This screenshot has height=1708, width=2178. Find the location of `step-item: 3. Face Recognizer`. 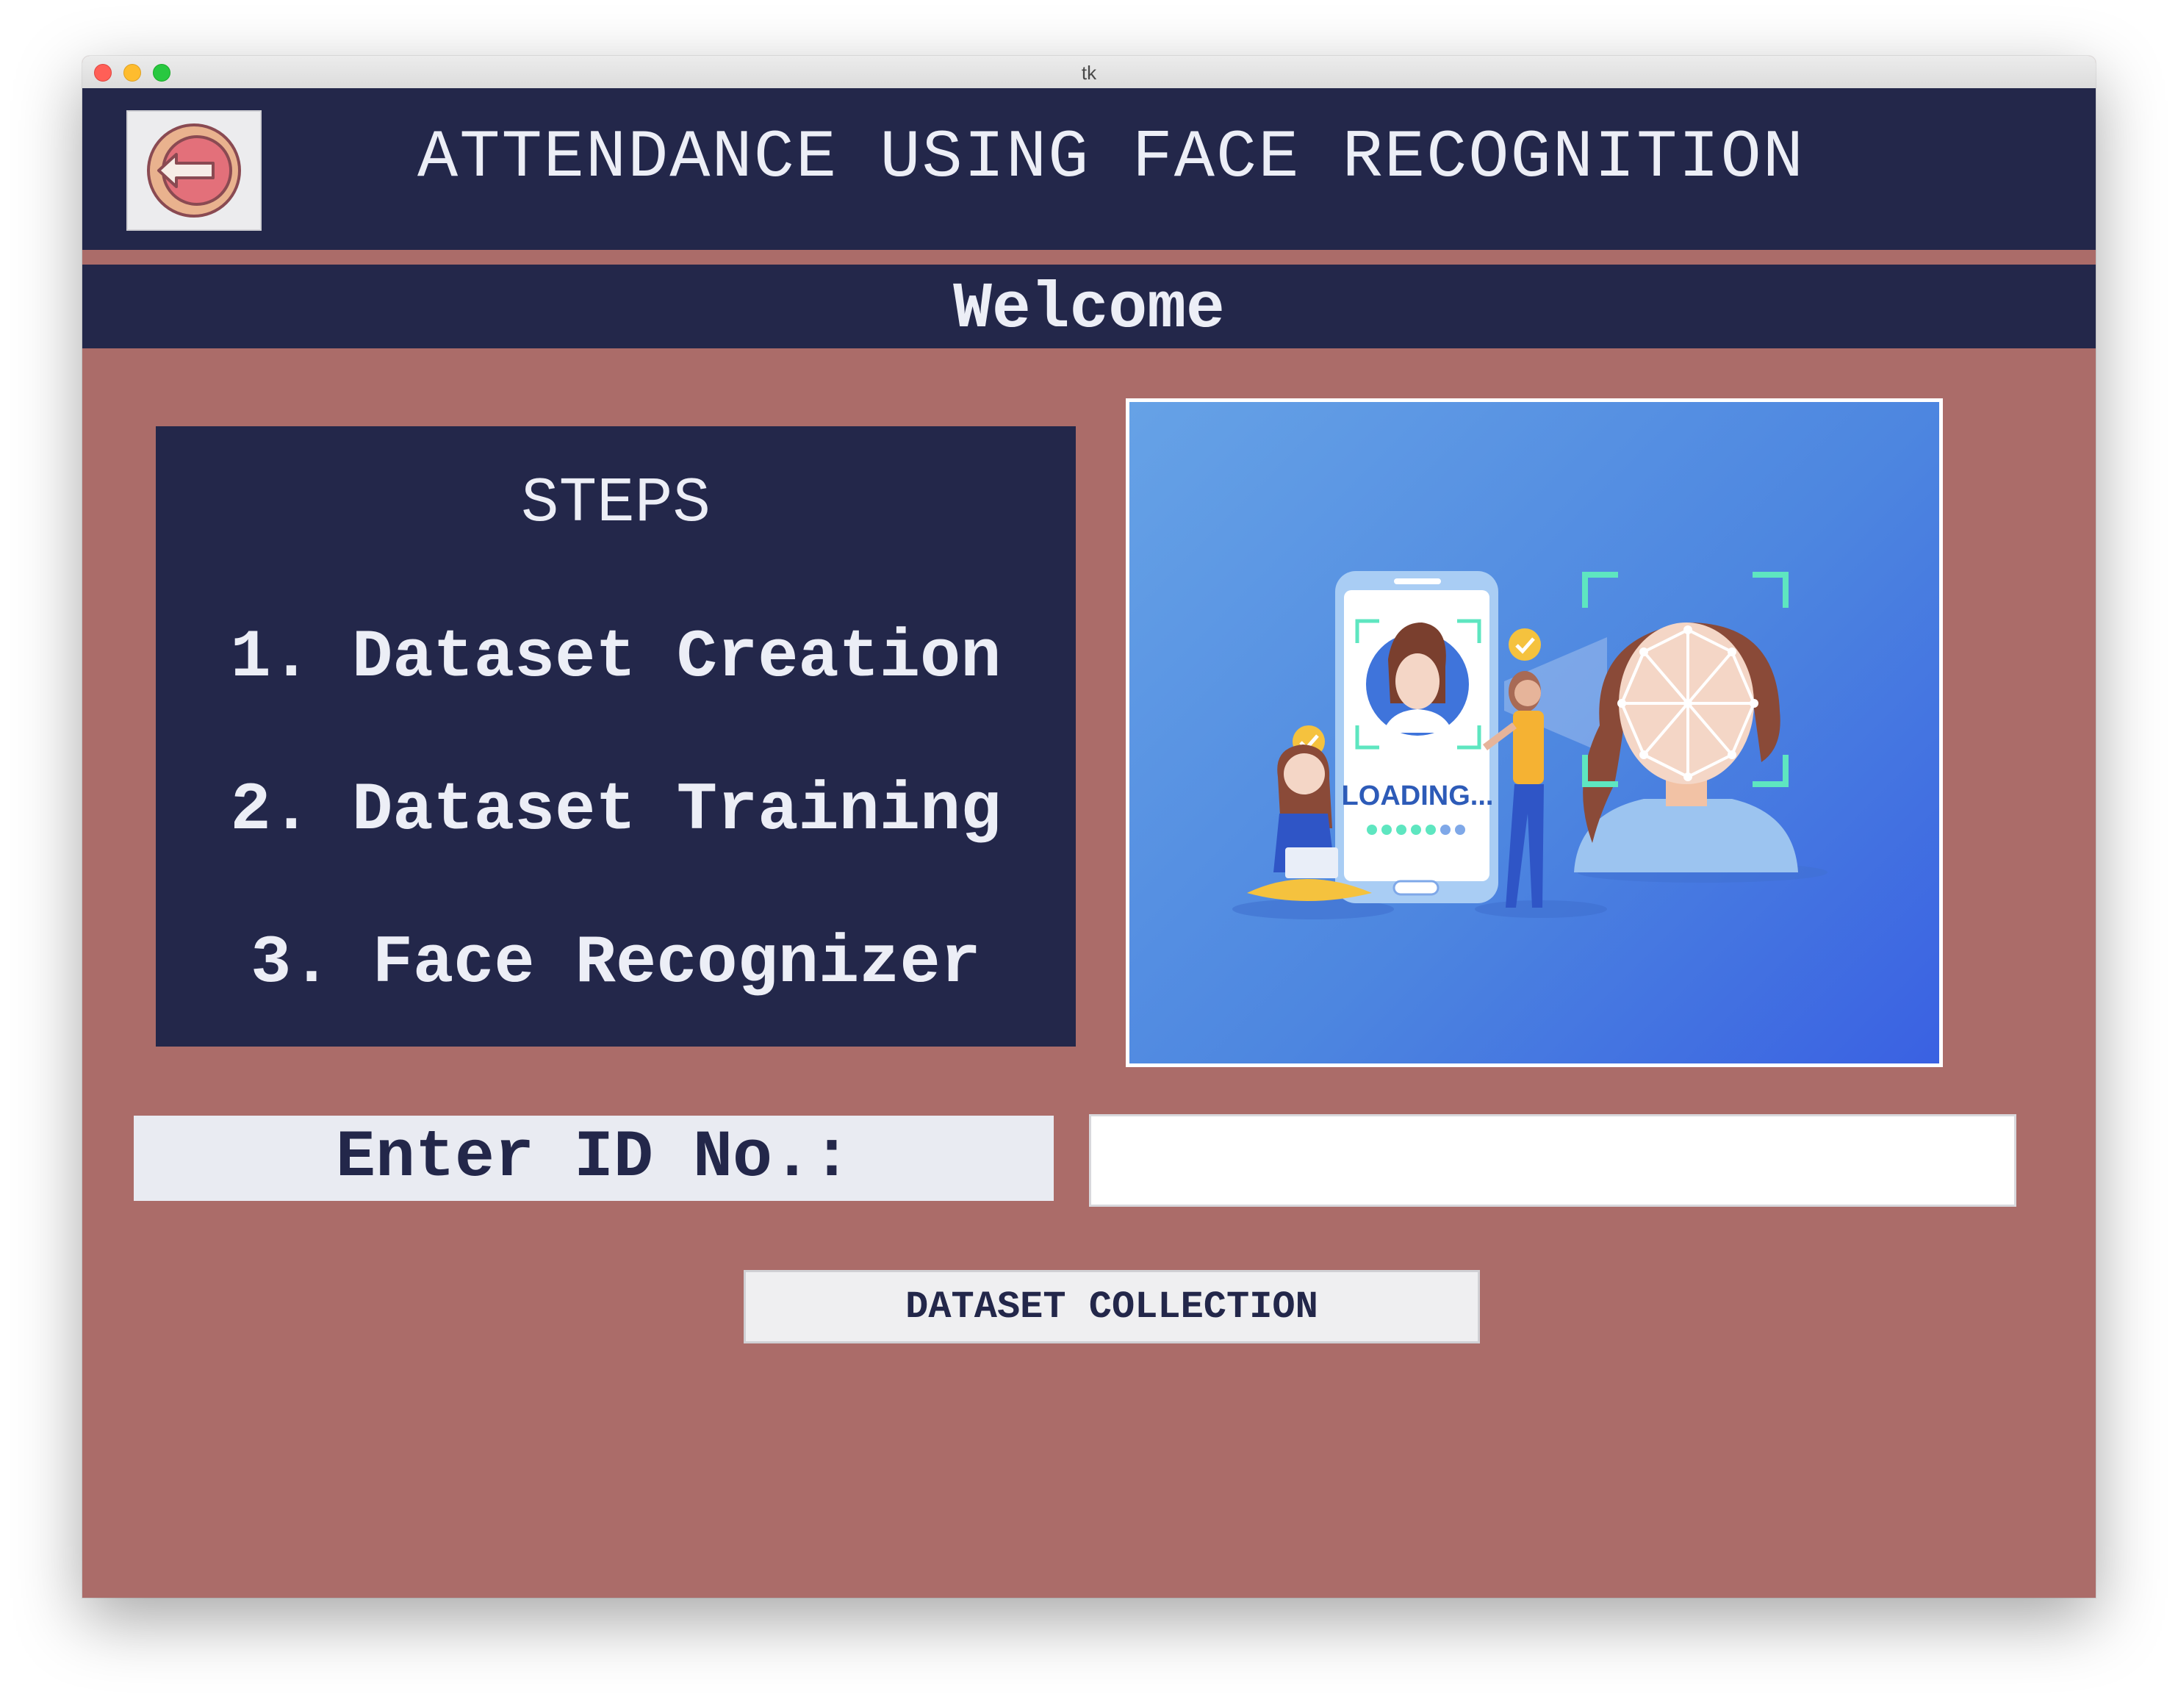

step-item: 3. Face Recognizer is located at coordinates (616, 963).